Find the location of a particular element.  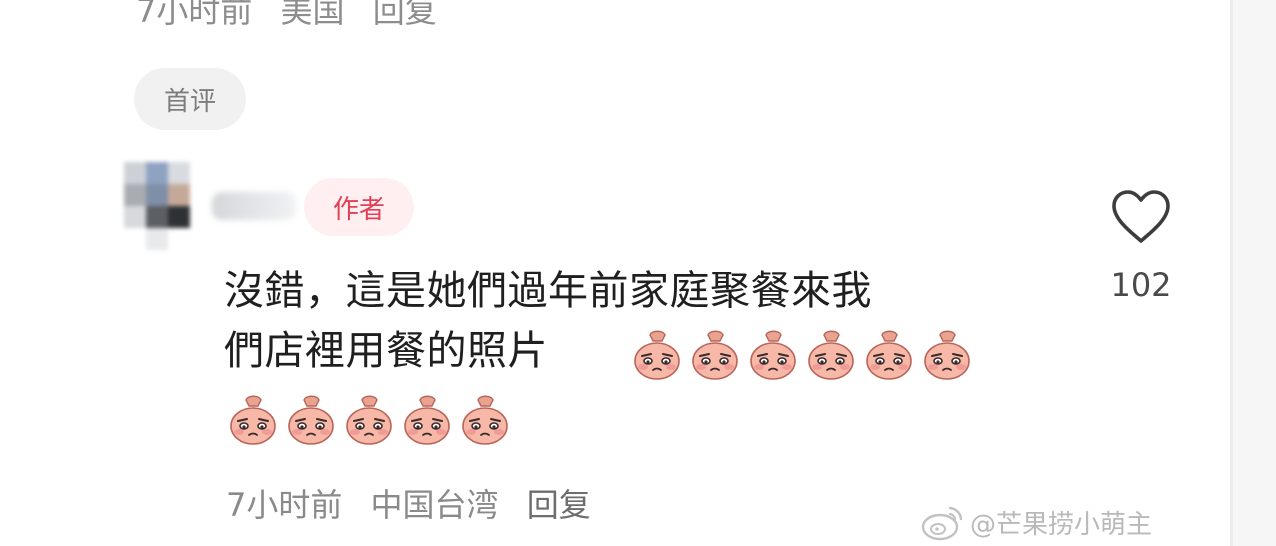

username-redacted is located at coordinates (254, 206).